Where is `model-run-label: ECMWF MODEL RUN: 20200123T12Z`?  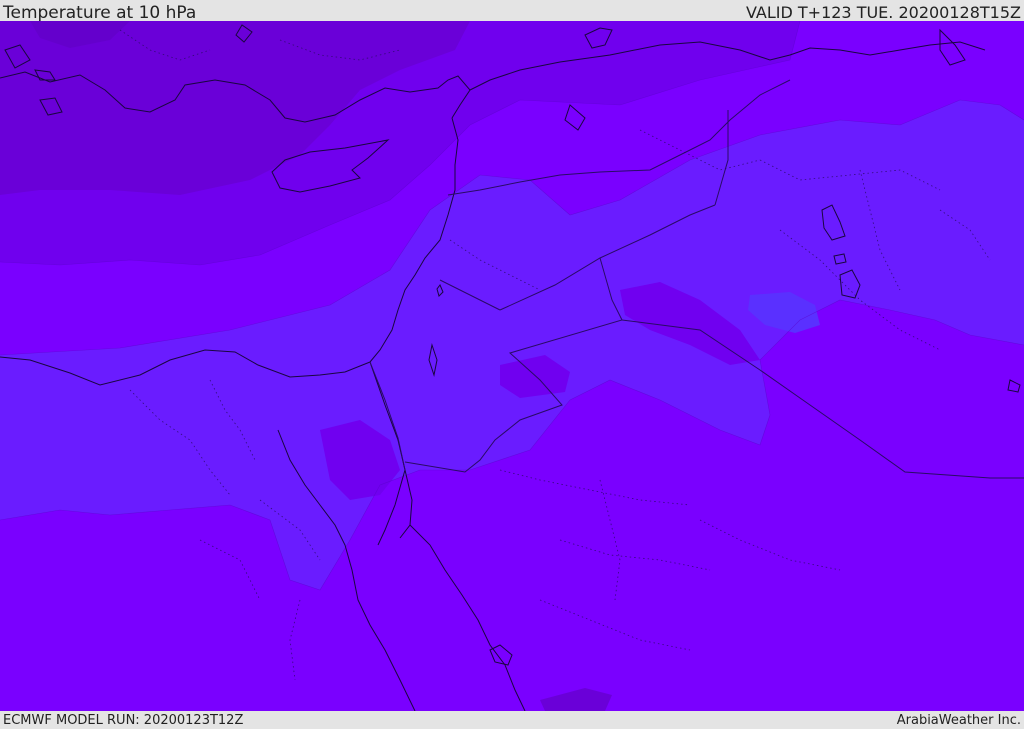
model-run-label: ECMWF MODEL RUN: 20200123T12Z is located at coordinates (123, 720).